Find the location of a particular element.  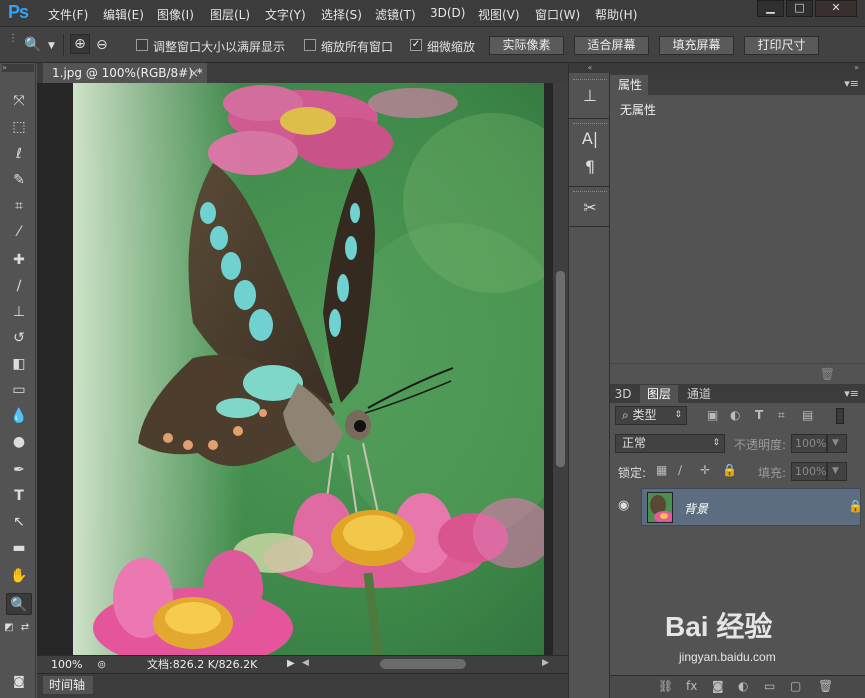

panel-collapse-icon: » is located at coordinates (737, 68).